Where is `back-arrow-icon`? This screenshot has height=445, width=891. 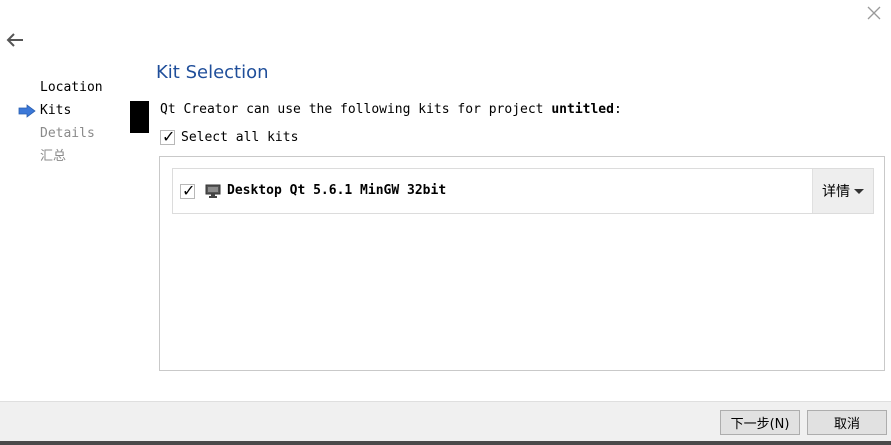 back-arrow-icon is located at coordinates (15, 40).